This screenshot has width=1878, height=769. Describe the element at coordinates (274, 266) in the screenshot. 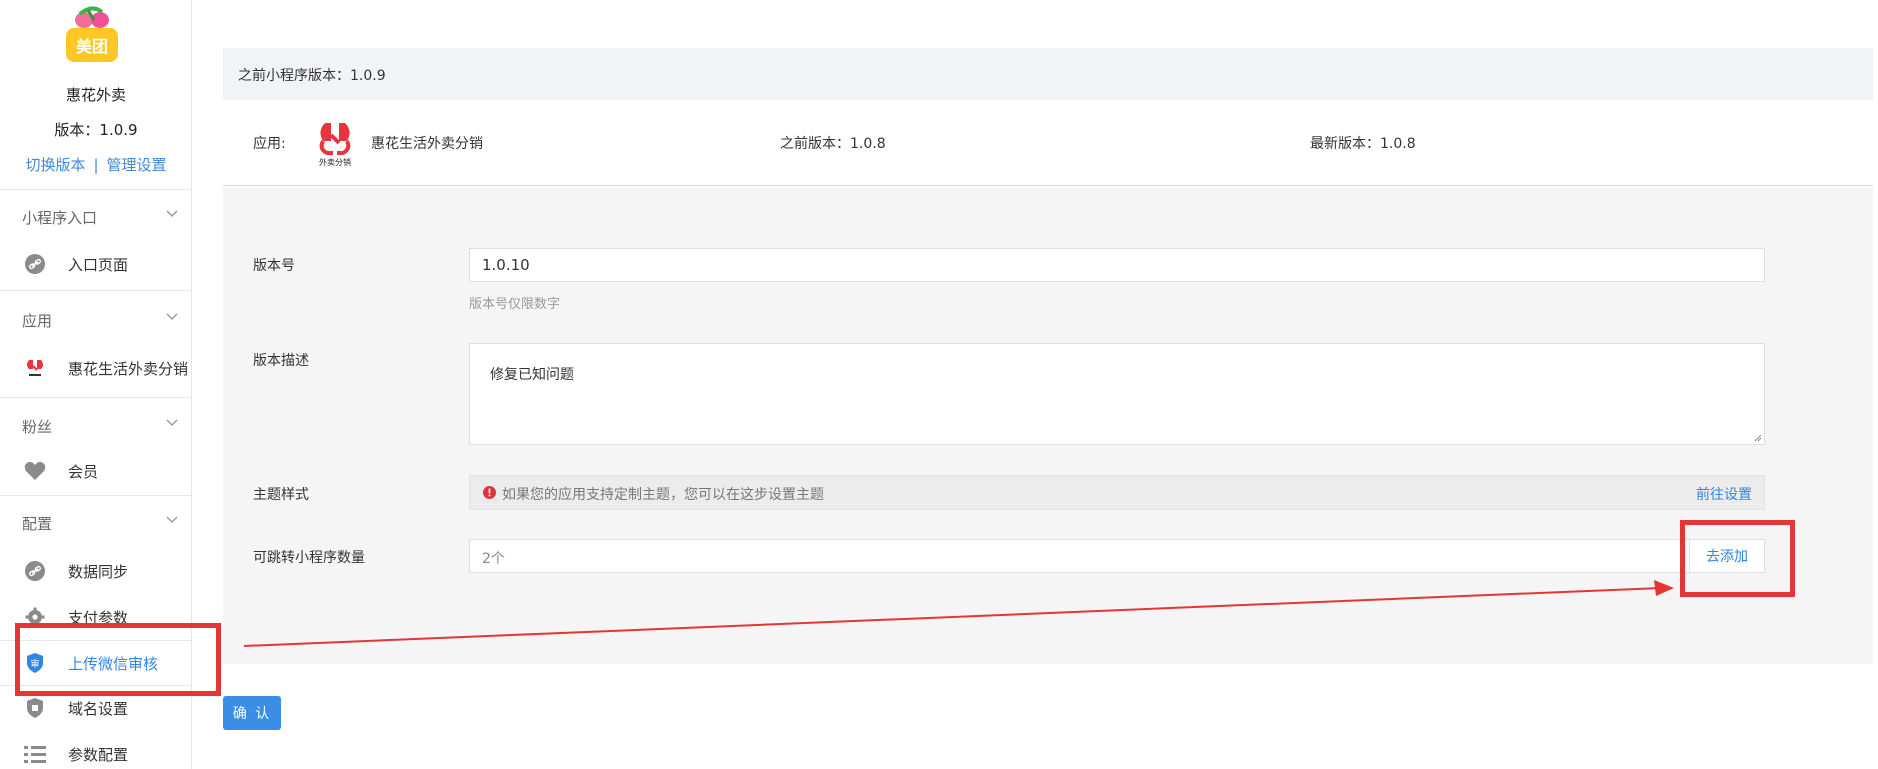

I see `version-label: 版本号` at that location.